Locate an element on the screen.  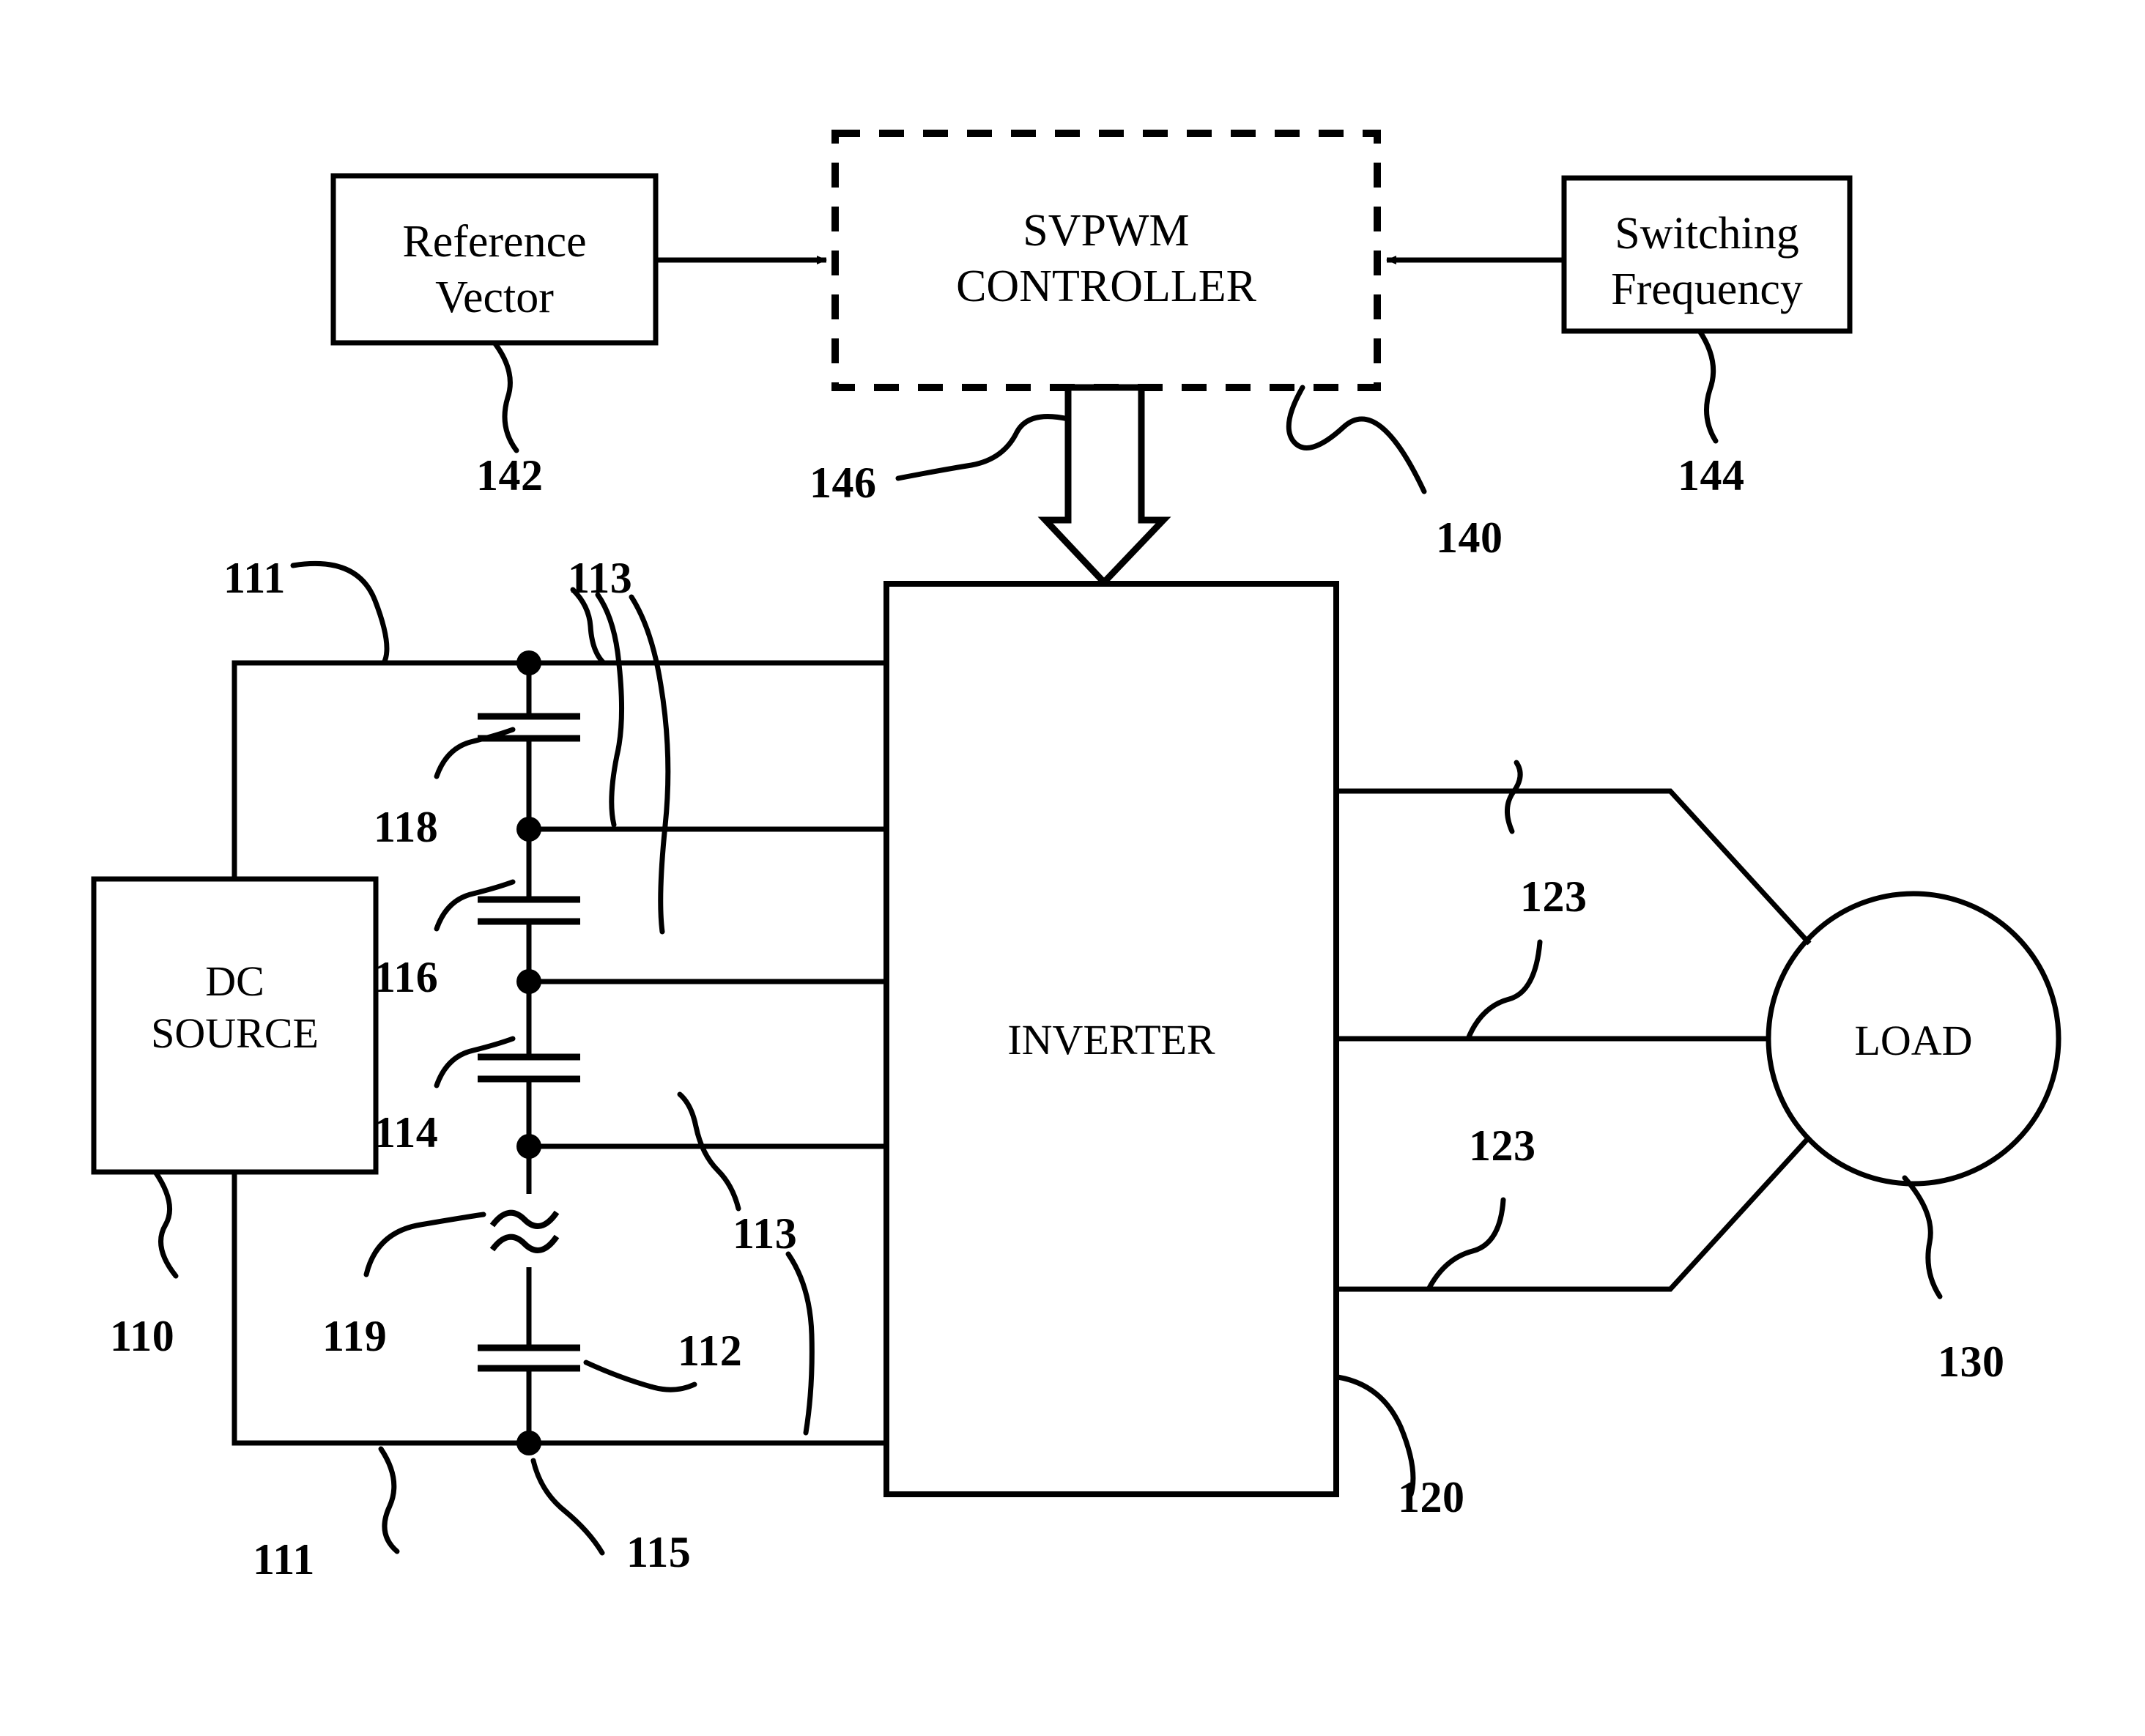
ref-numeral-118: 118 is located at coordinates (406, 827).